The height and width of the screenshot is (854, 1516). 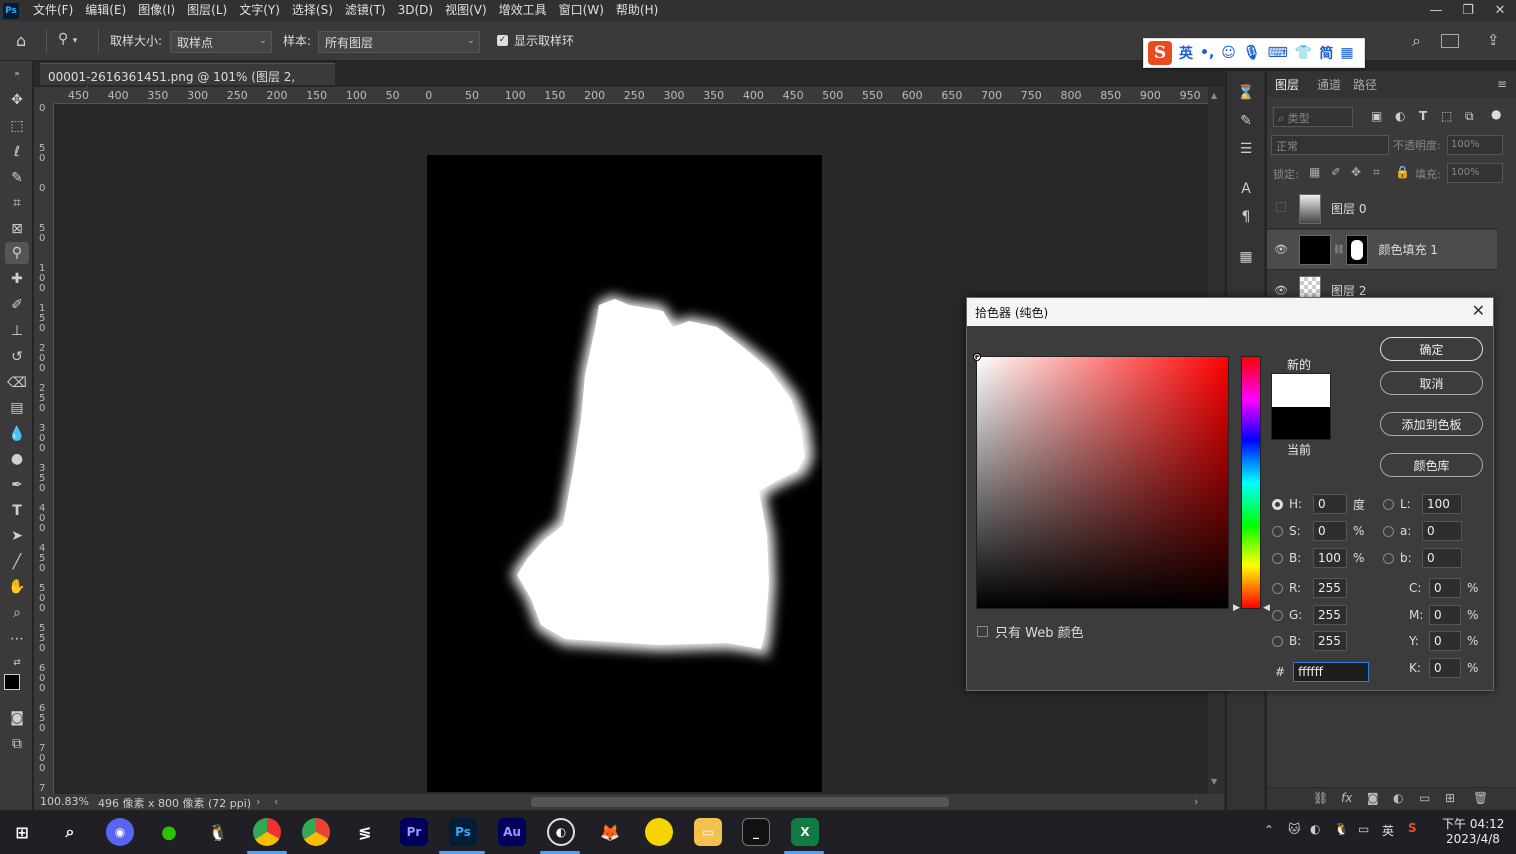 I want to click on close-icon: ✕, so click(x=1478, y=310).